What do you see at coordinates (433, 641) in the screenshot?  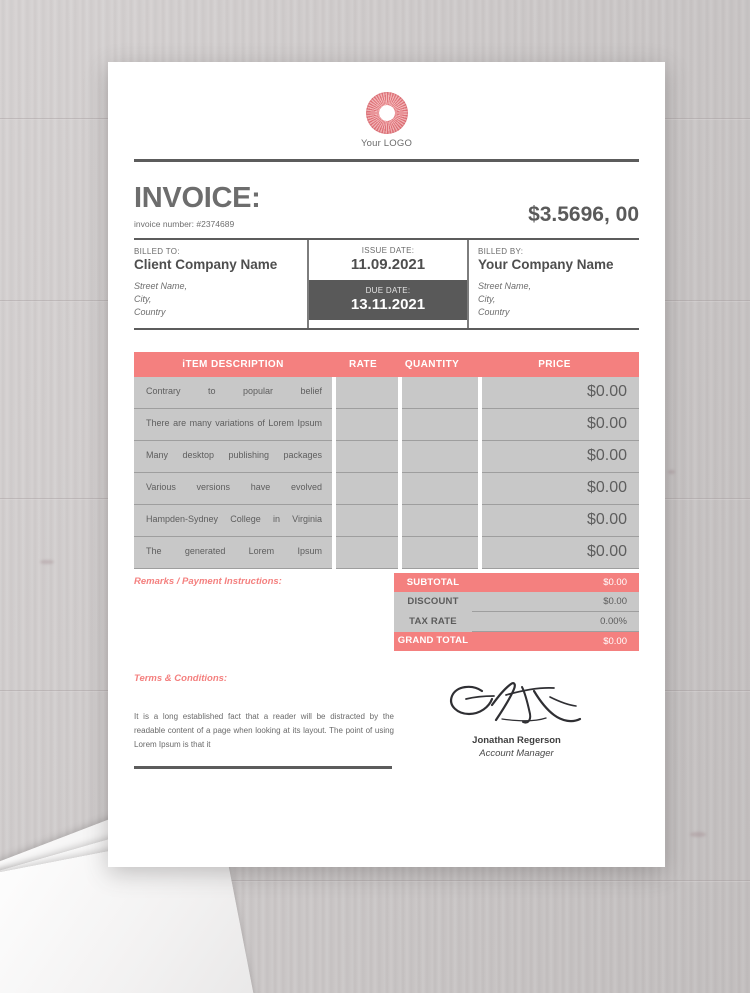 I see `grand-total-label: GRAND TOTAL` at bounding box center [433, 641].